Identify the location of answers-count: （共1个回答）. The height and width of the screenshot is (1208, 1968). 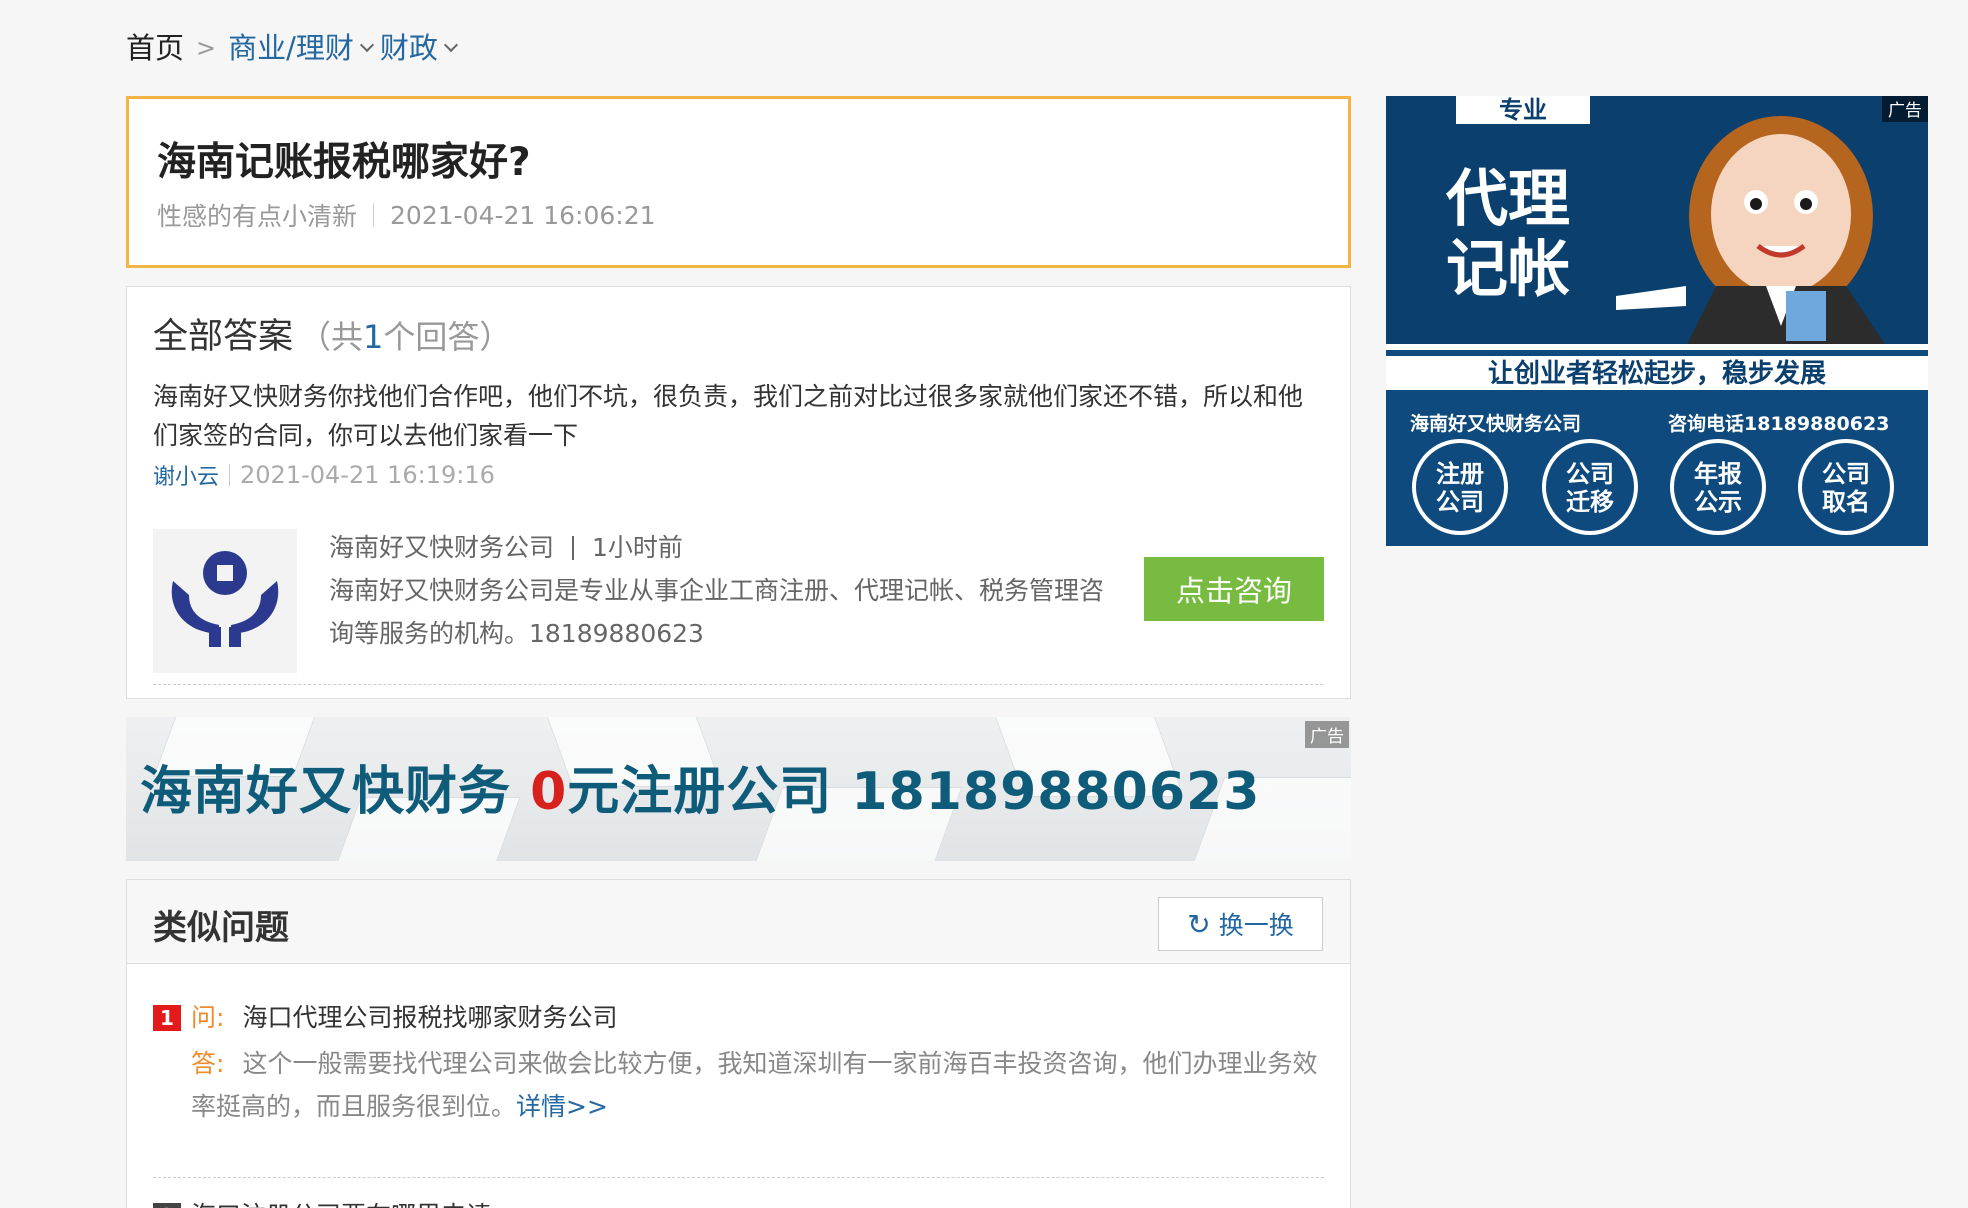
(405, 337).